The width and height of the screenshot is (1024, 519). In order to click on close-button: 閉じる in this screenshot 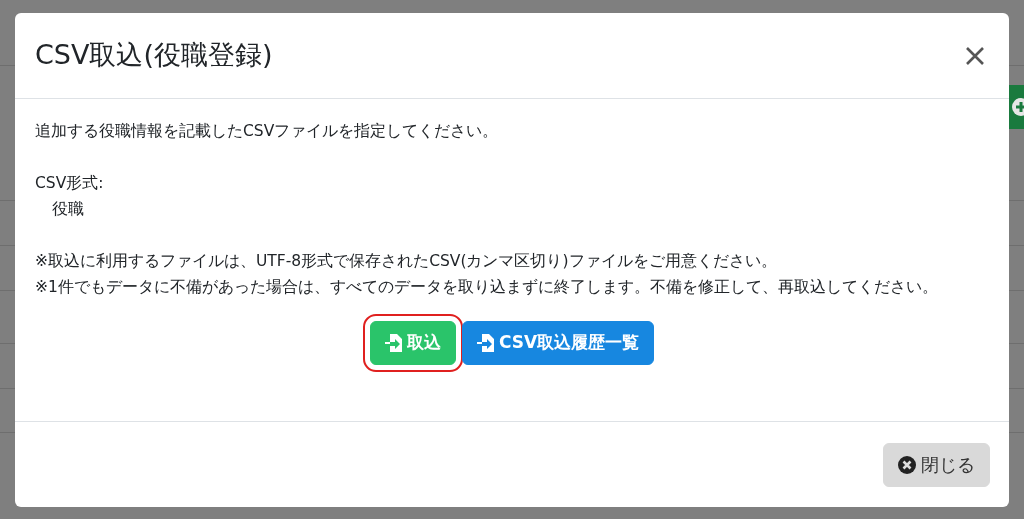, I will do `click(936, 464)`.